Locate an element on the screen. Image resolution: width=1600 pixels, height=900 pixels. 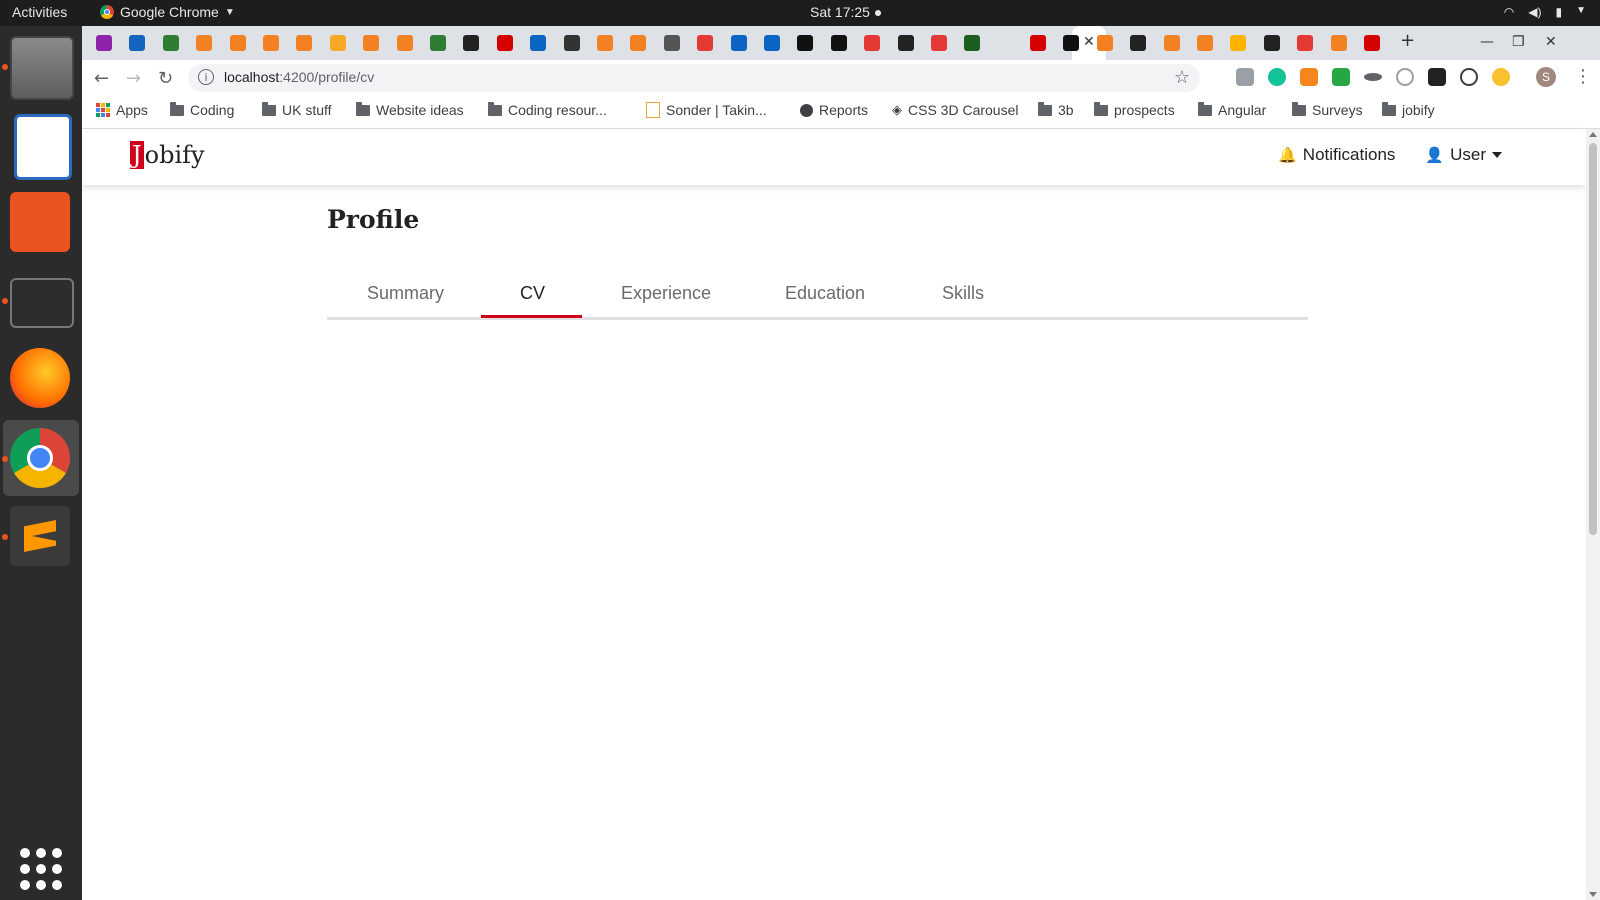
running-indicator is located at coordinates (5, 67).